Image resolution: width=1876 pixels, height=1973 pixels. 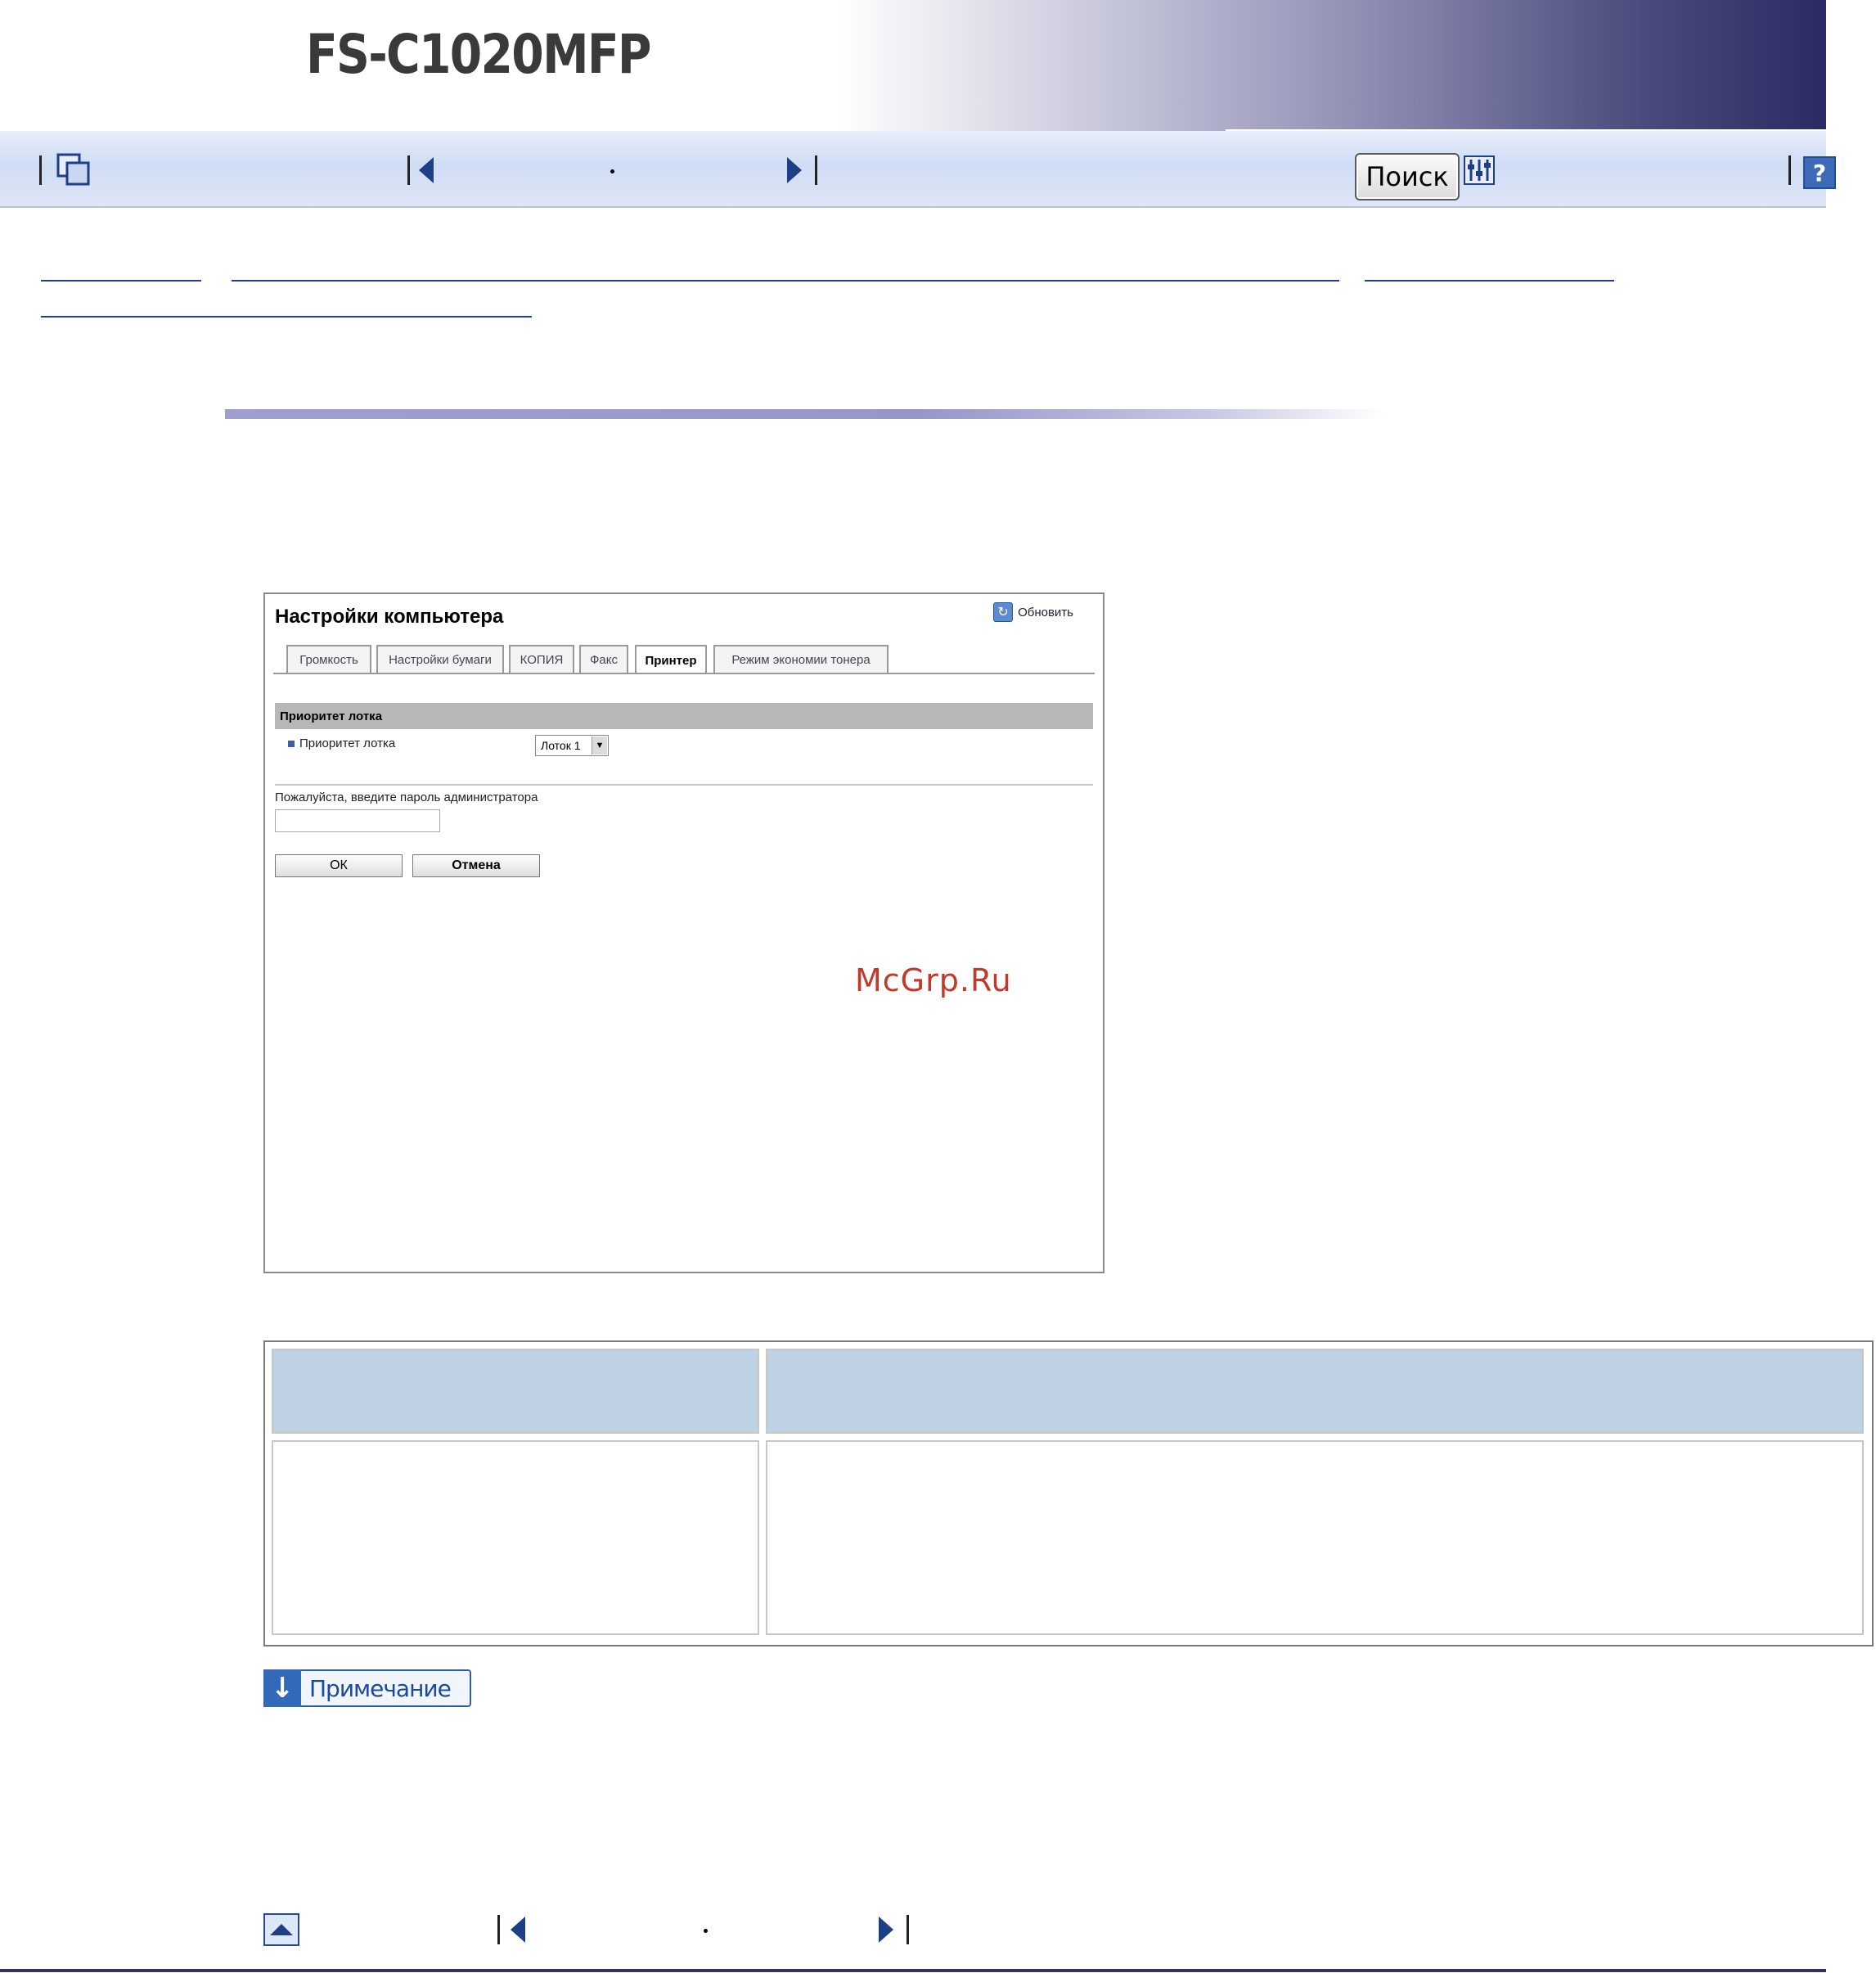 I want to click on refresh-icon: ↻, so click(x=1004, y=612).